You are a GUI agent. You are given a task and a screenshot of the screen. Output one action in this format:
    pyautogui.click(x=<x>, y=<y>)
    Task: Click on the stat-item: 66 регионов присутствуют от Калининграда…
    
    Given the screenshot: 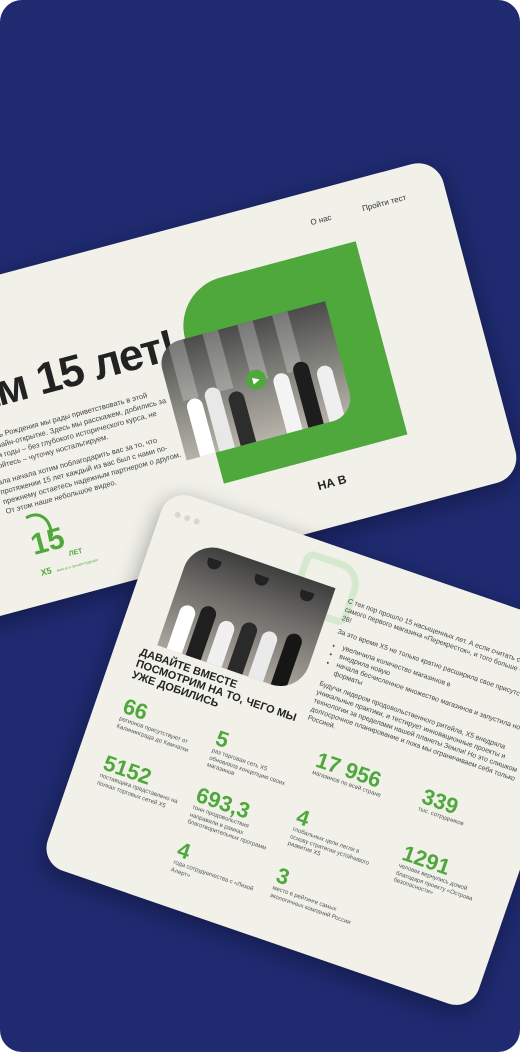 What is the action you would take?
    pyautogui.click(x=159, y=724)
    